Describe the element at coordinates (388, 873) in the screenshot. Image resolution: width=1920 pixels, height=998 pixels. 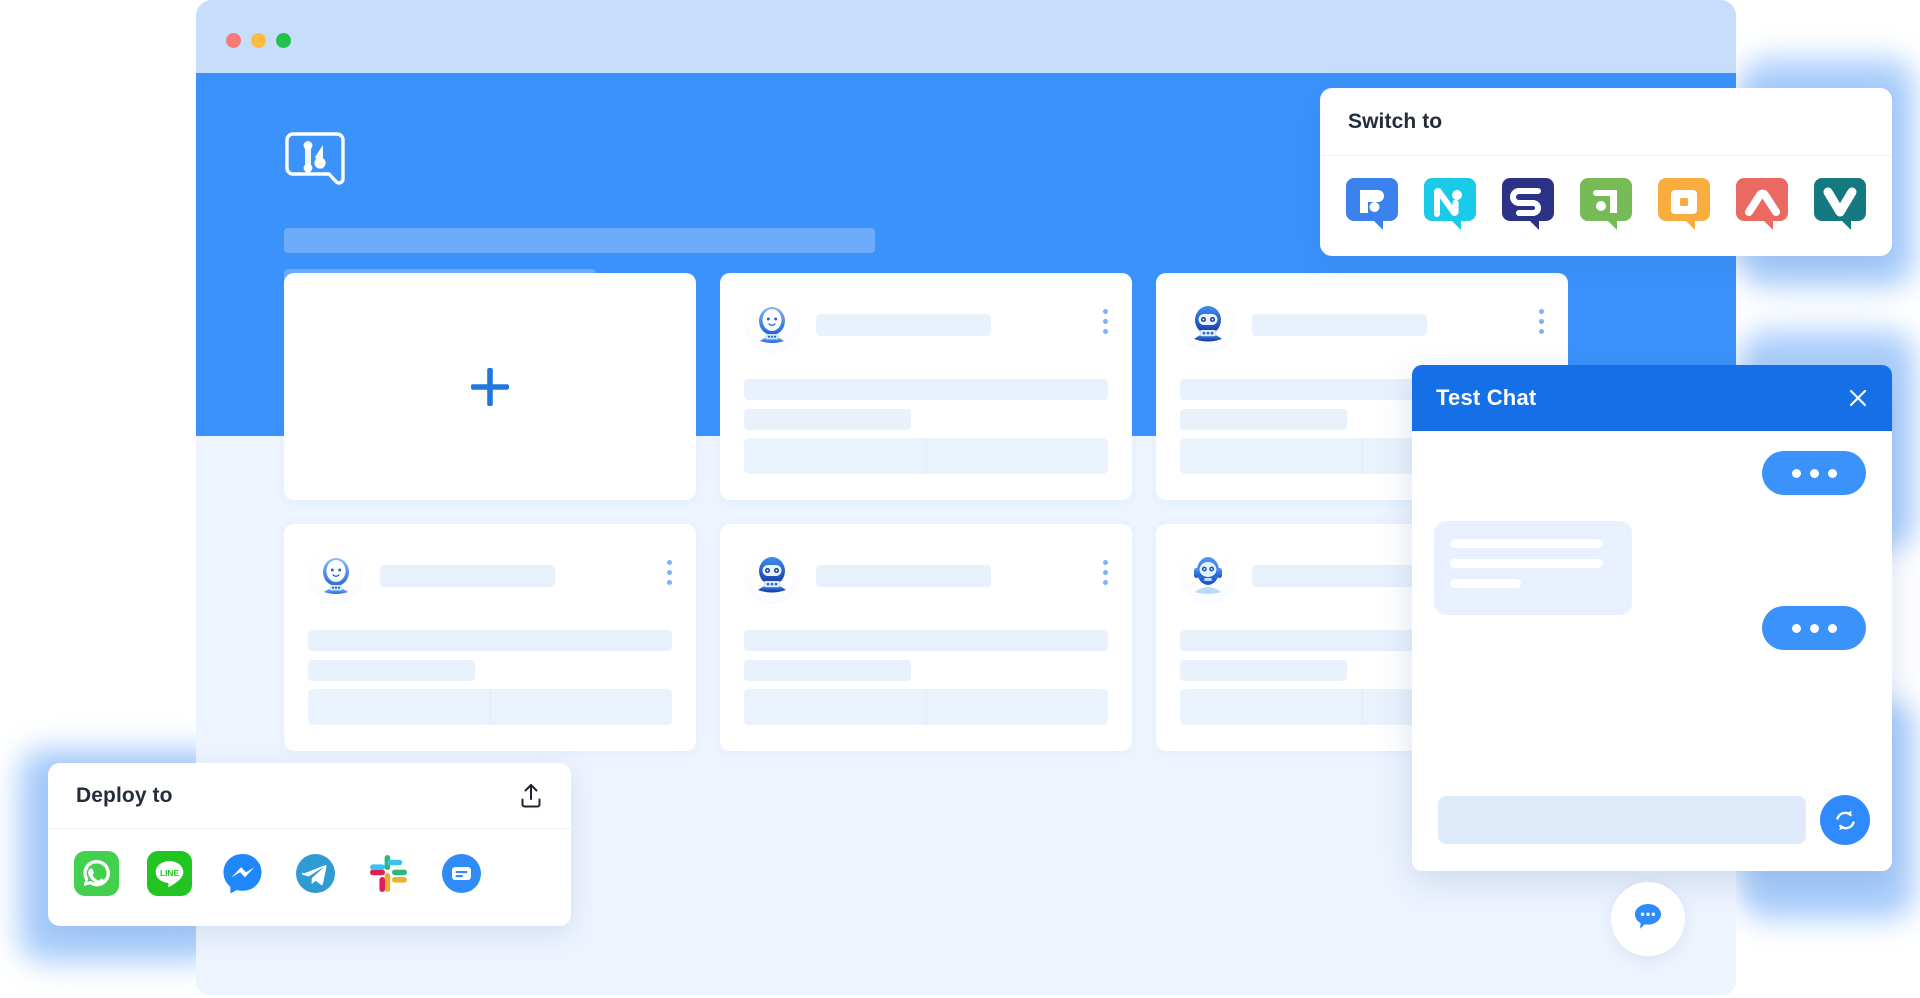
I see `slack-icon` at that location.